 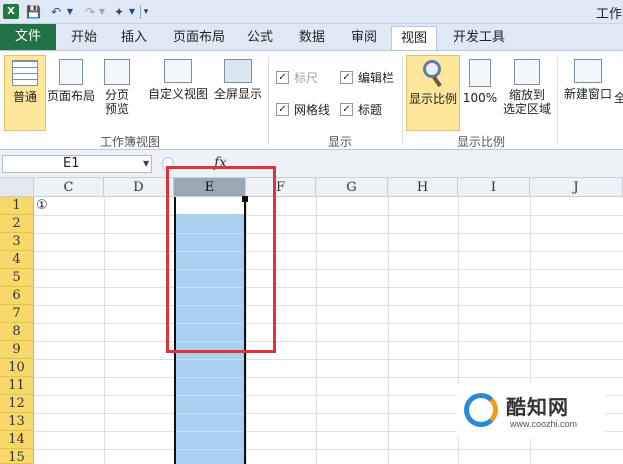 What do you see at coordinates (238, 93) in the screenshot?
I see `full-screen-button: 全屏显示` at bounding box center [238, 93].